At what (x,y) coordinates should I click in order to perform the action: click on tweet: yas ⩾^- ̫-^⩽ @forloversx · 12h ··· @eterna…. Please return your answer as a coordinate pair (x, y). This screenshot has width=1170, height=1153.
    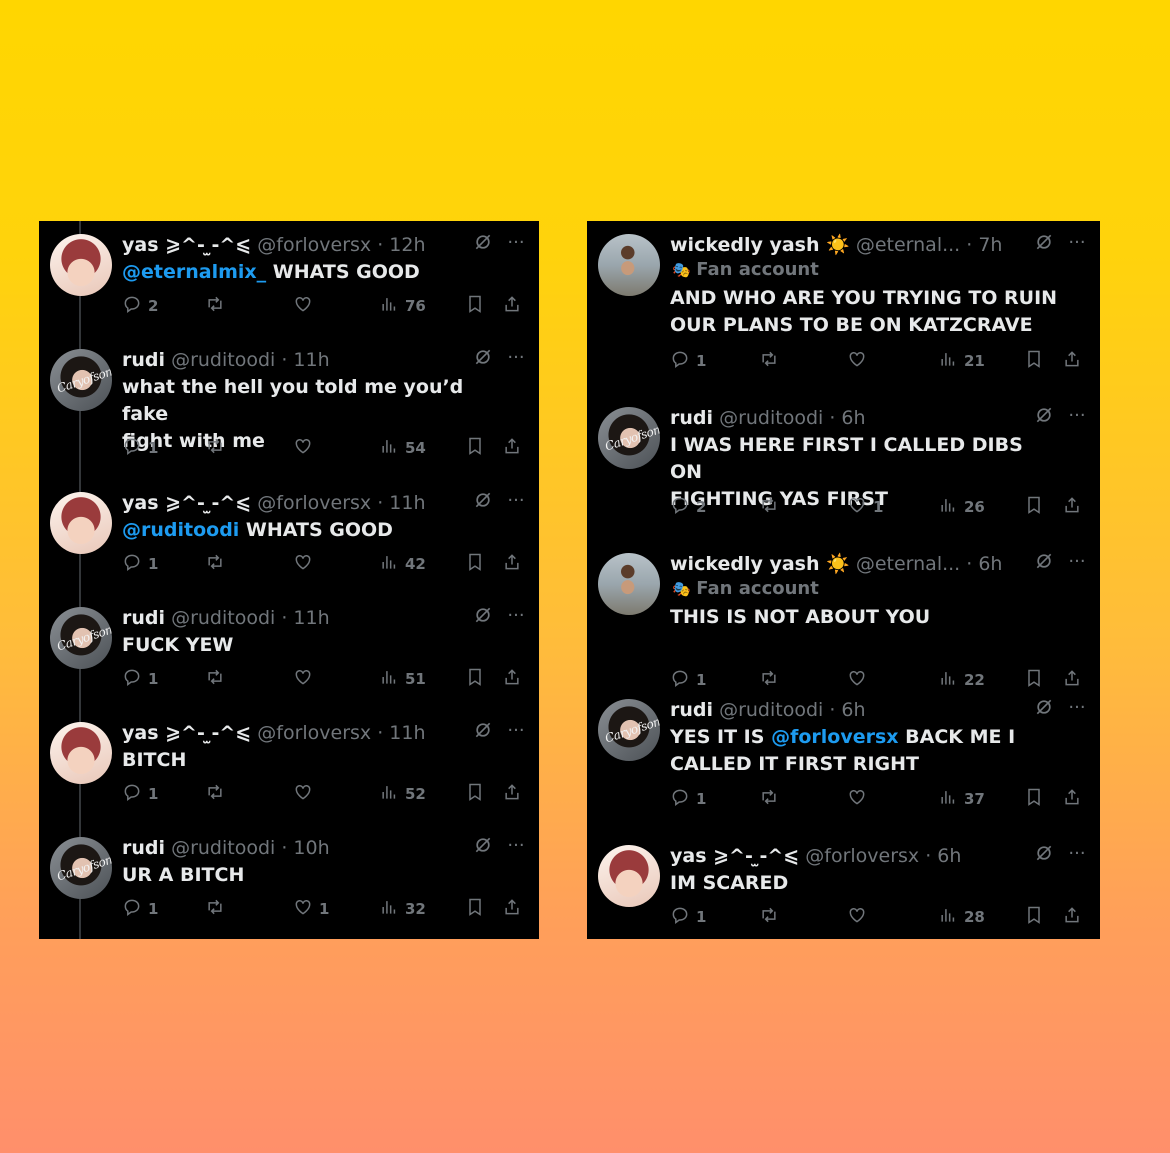
    Looking at the image, I should click on (289, 278).